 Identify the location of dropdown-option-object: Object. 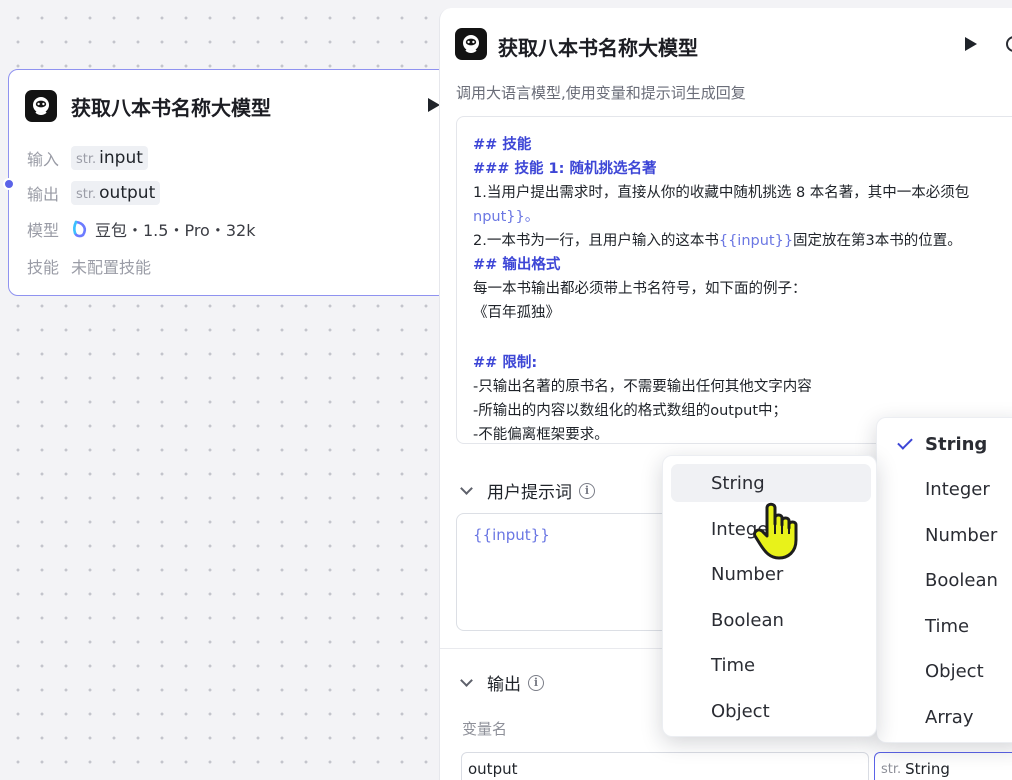
(740, 711).